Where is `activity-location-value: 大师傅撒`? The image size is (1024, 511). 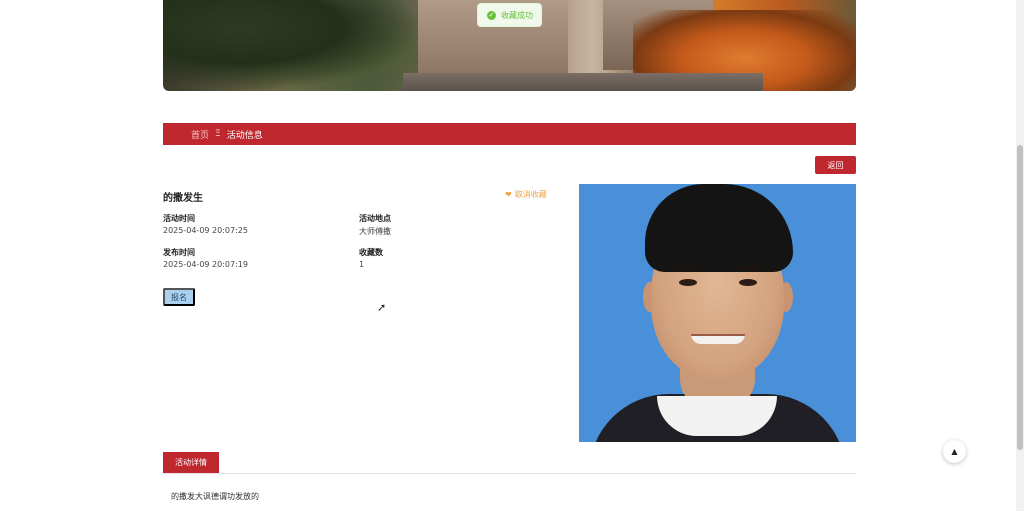
activity-location-value: 大师傅撒 is located at coordinates (375, 231).